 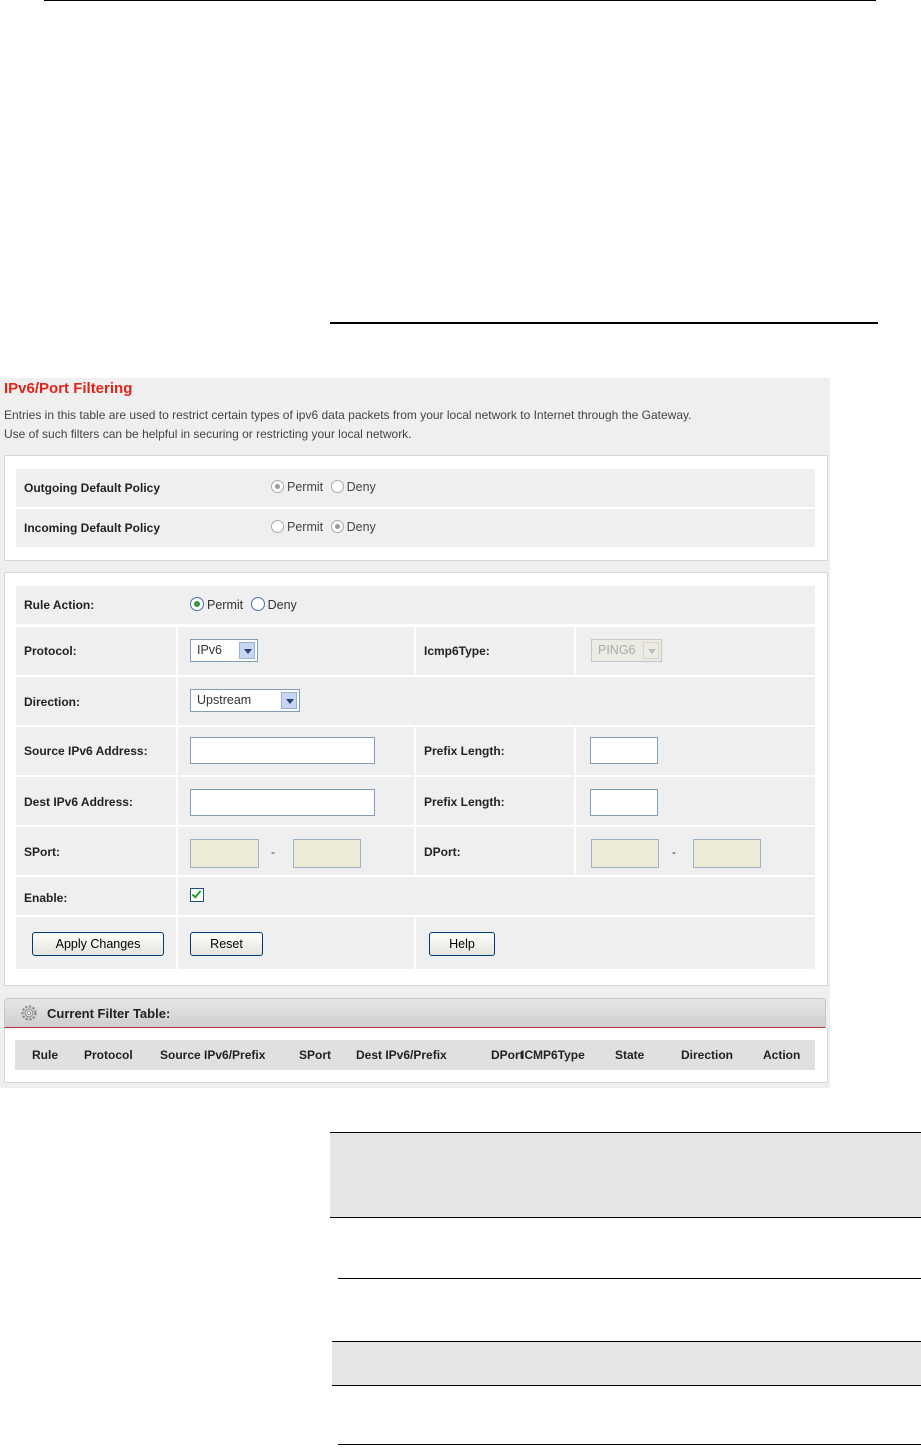 I want to click on incoming-deny-label: Deny, so click(x=361, y=527).